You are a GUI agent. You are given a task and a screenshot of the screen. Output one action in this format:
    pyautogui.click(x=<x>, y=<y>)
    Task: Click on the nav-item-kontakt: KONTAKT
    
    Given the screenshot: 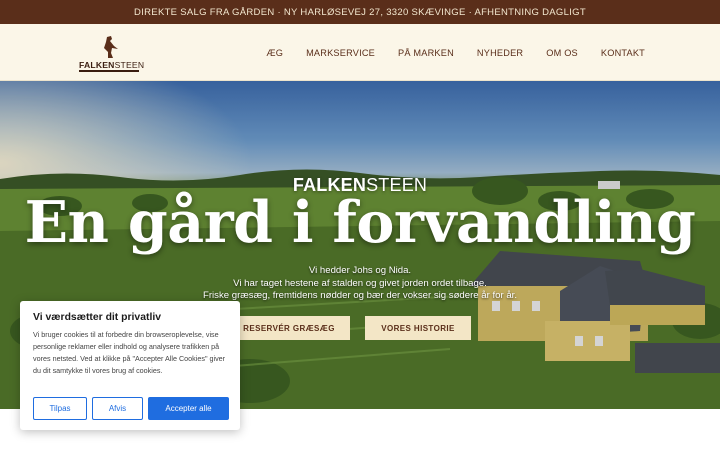 What is the action you would take?
    pyautogui.click(x=623, y=53)
    